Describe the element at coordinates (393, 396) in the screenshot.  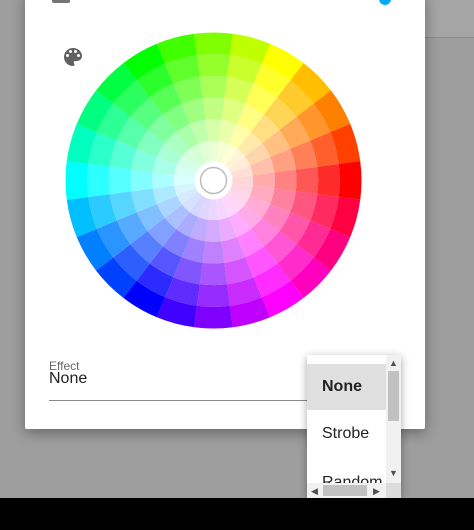
I see `vertical-scroll-thumb` at that location.